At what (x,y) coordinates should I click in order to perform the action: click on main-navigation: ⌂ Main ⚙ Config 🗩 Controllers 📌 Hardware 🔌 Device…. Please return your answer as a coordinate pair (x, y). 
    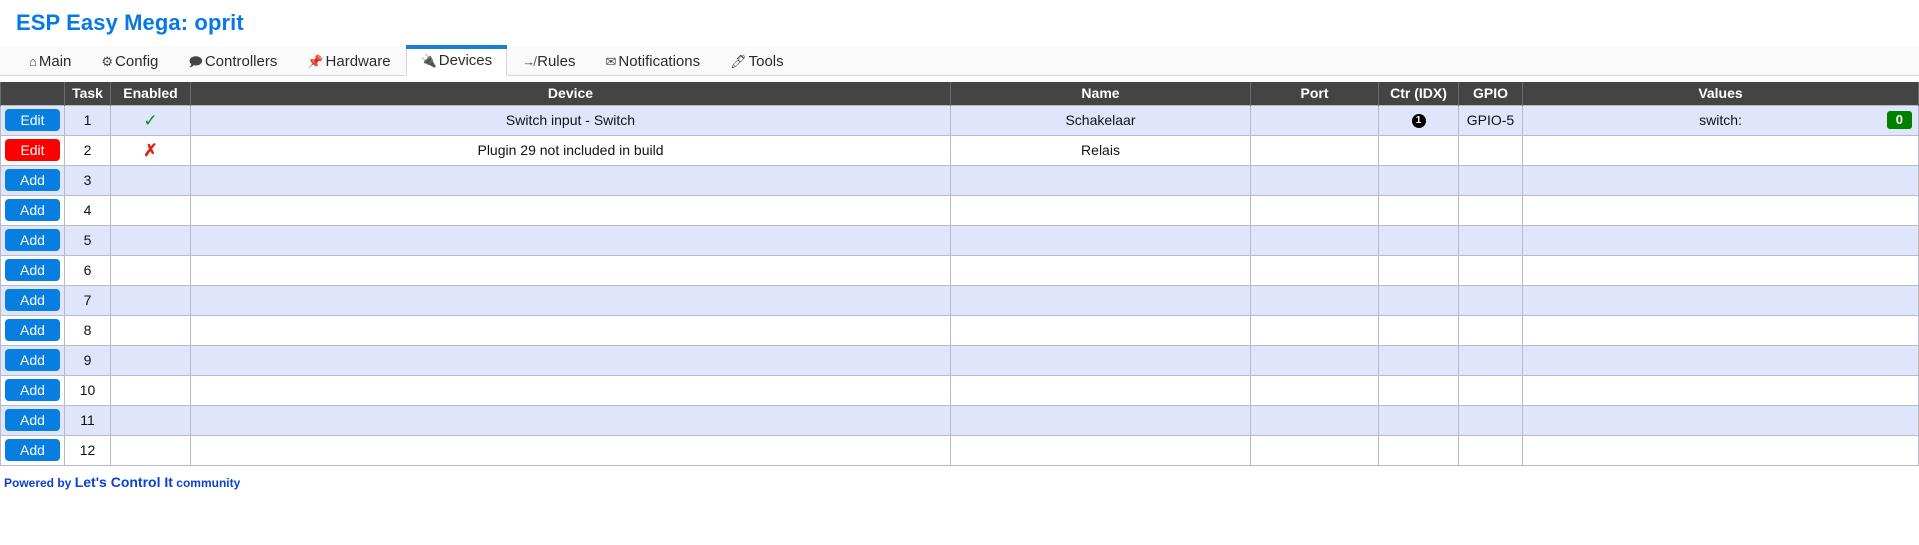
    Looking at the image, I should click on (959, 60).